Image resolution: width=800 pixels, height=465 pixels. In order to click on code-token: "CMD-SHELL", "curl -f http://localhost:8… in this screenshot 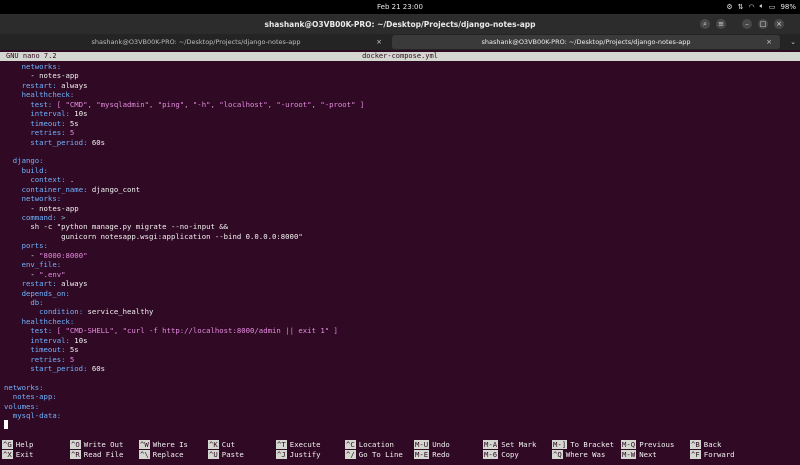, I will do `click(197, 331)`.